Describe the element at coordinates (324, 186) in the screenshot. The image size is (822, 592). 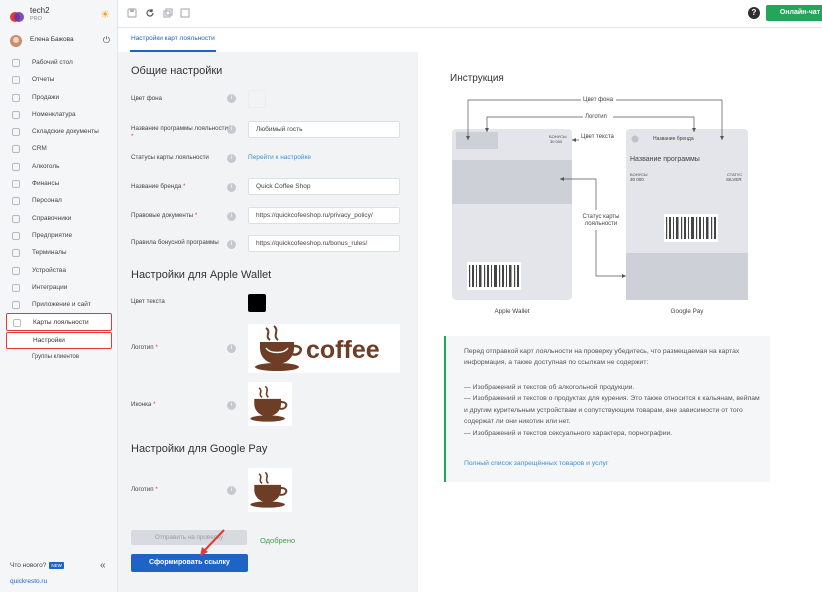
I see `brand-name-input: Quick Coffee Shop` at that location.